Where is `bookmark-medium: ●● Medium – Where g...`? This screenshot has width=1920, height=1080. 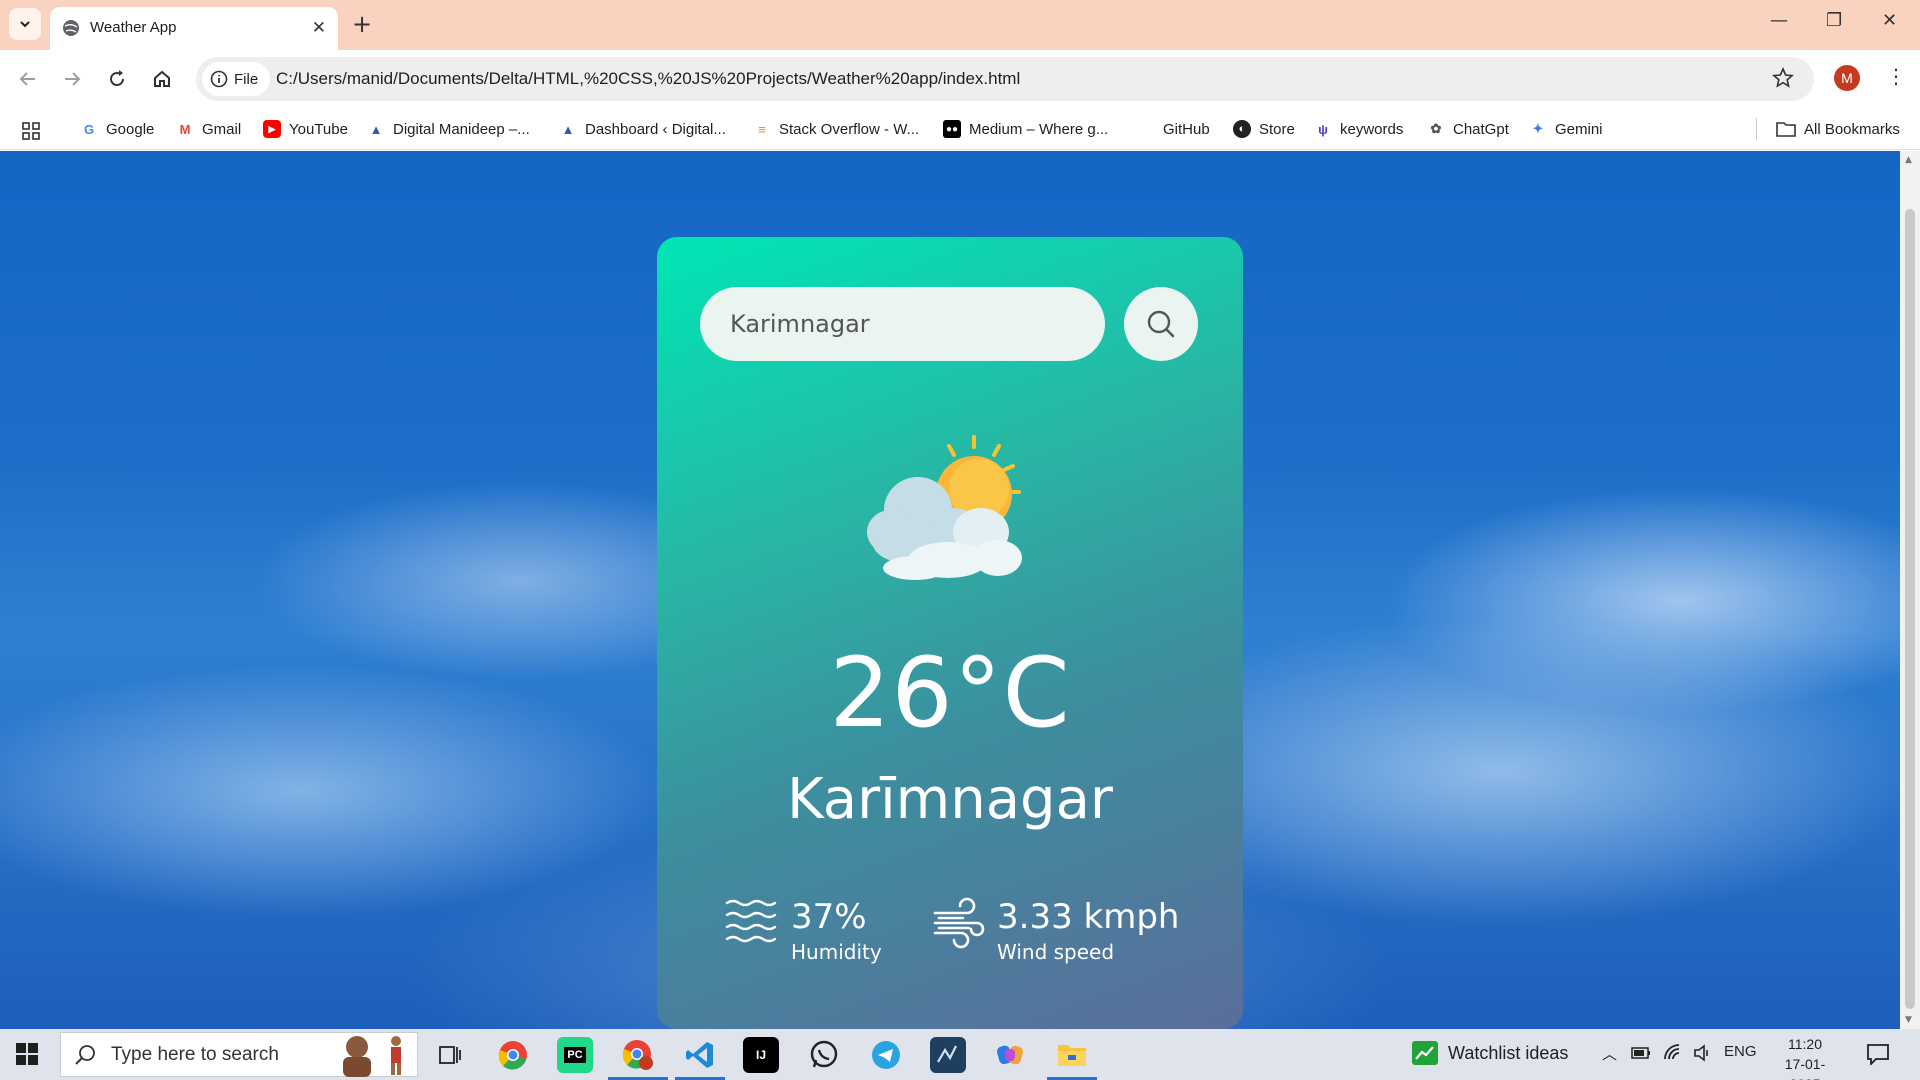 bookmark-medium: ●● Medium – Where g... is located at coordinates (1025, 129).